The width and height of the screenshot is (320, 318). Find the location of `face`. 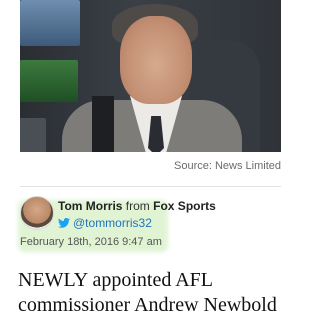

face is located at coordinates (156, 60).